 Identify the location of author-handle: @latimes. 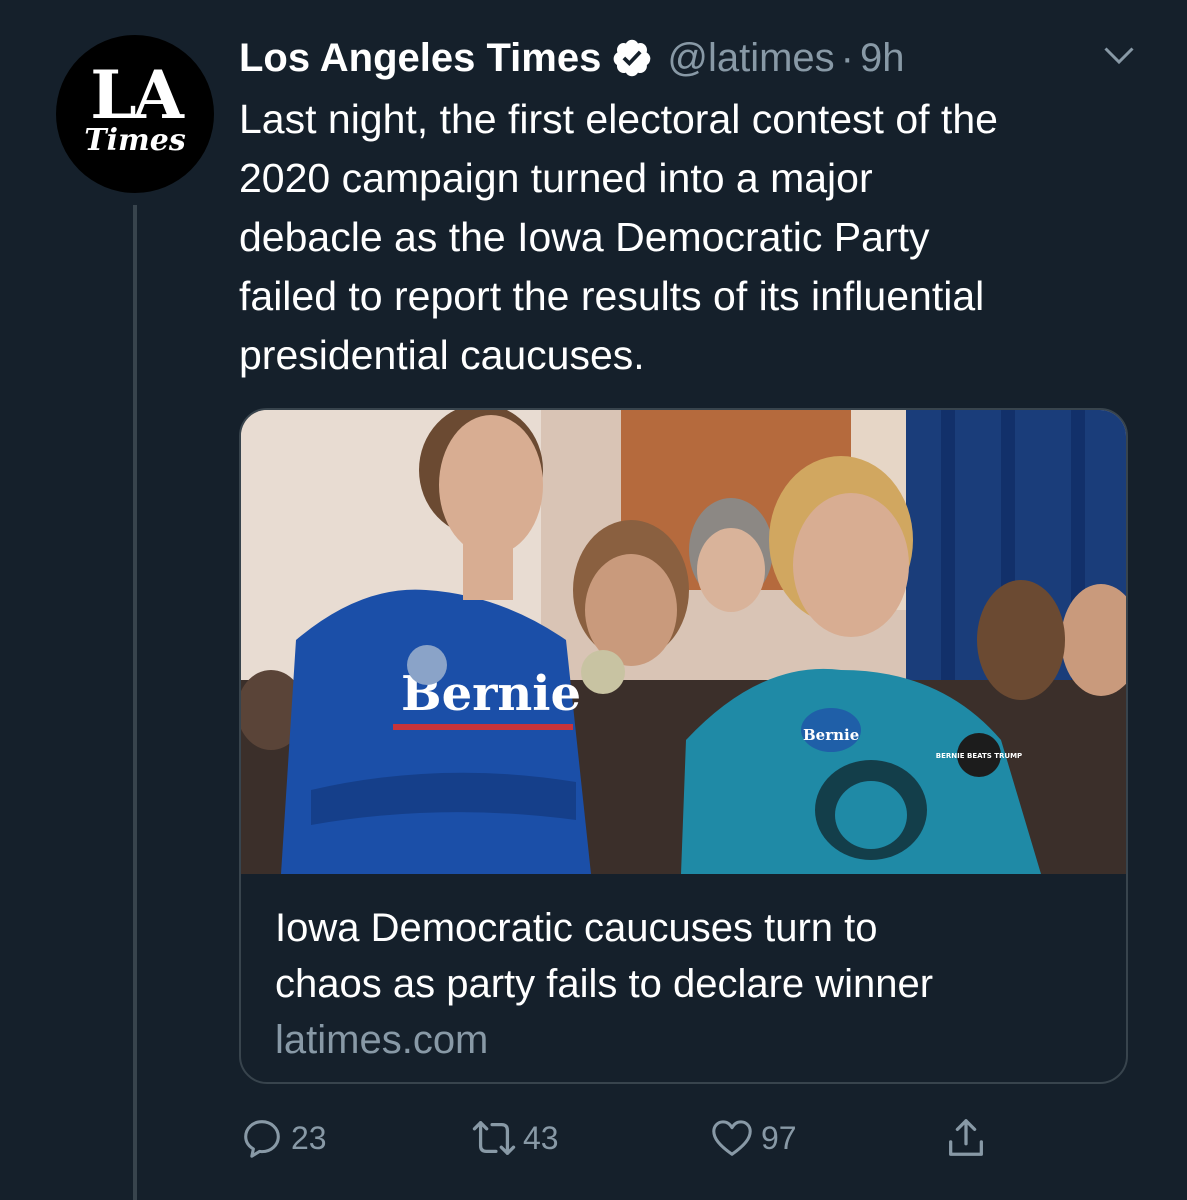
(750, 58).